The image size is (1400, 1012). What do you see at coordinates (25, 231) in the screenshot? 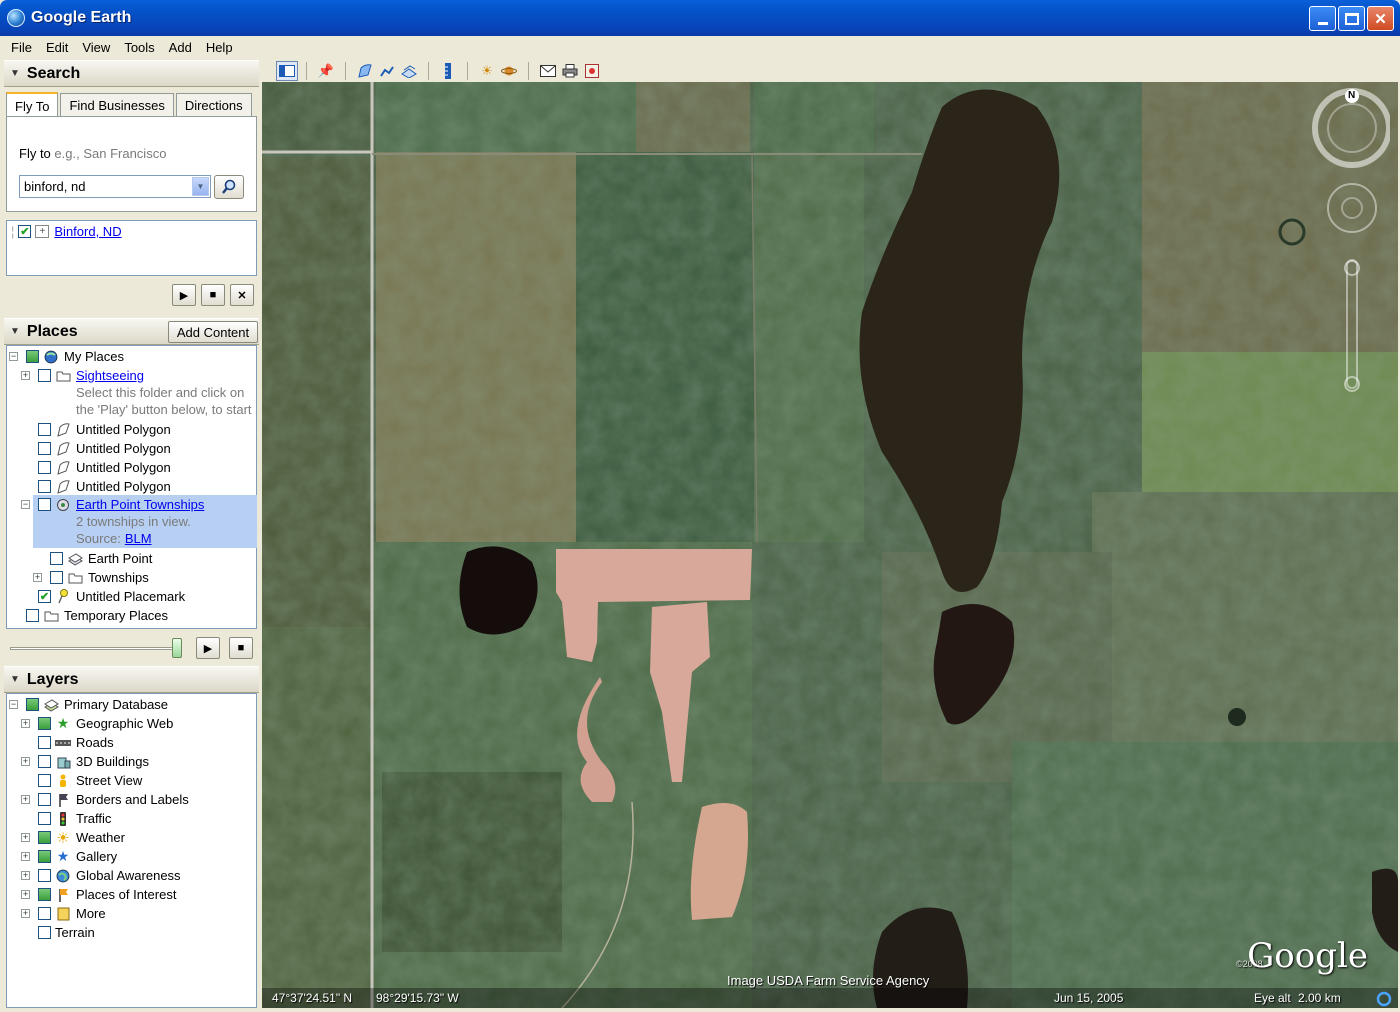
I see `result-checkbox: ✔` at bounding box center [25, 231].